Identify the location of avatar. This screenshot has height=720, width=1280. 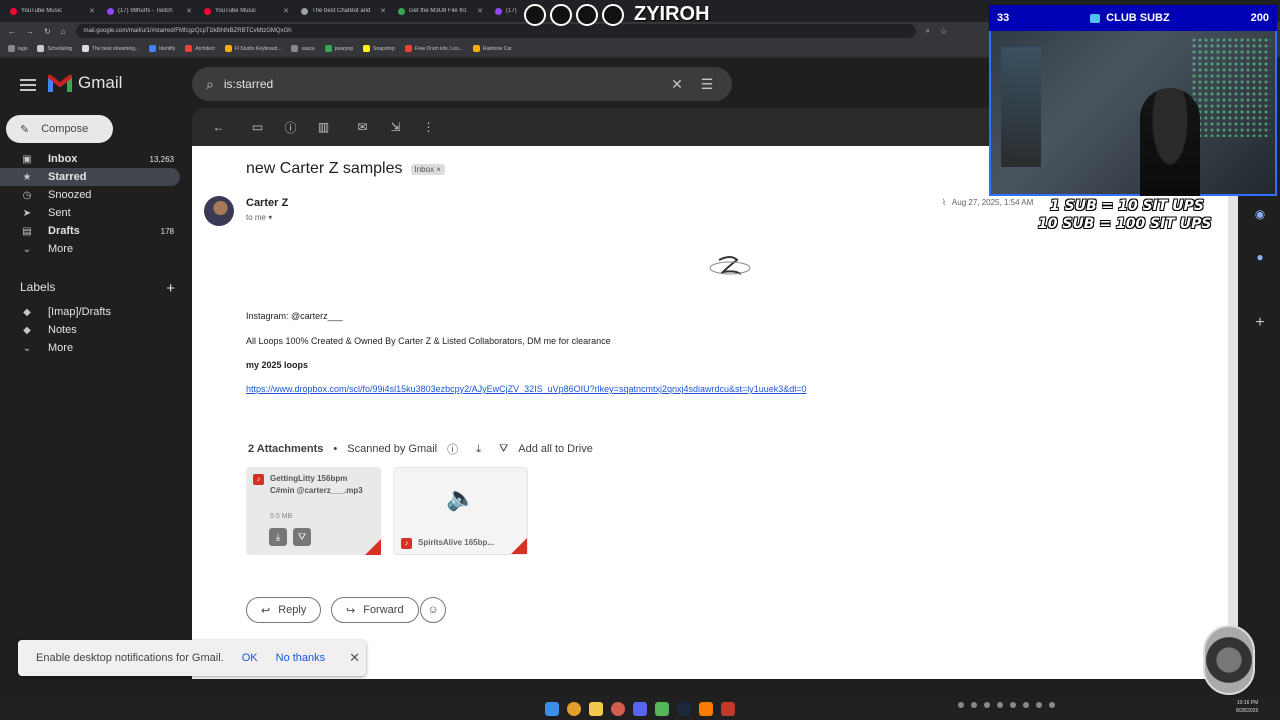
(219, 211).